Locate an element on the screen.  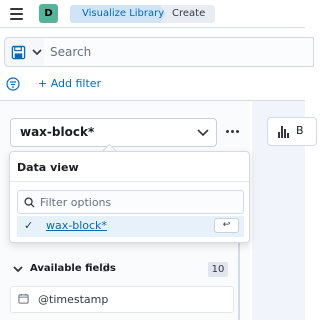
popover-divider is located at coordinates (129, 181).